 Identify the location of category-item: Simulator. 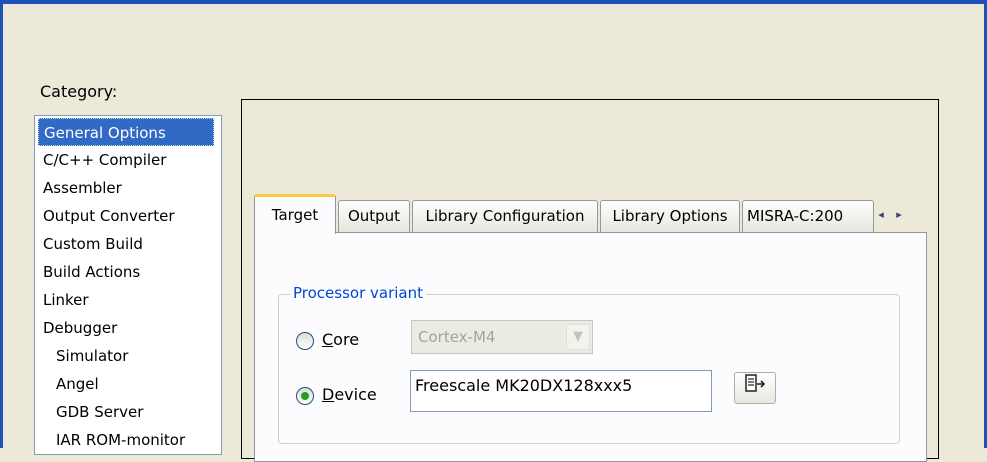
(128, 356).